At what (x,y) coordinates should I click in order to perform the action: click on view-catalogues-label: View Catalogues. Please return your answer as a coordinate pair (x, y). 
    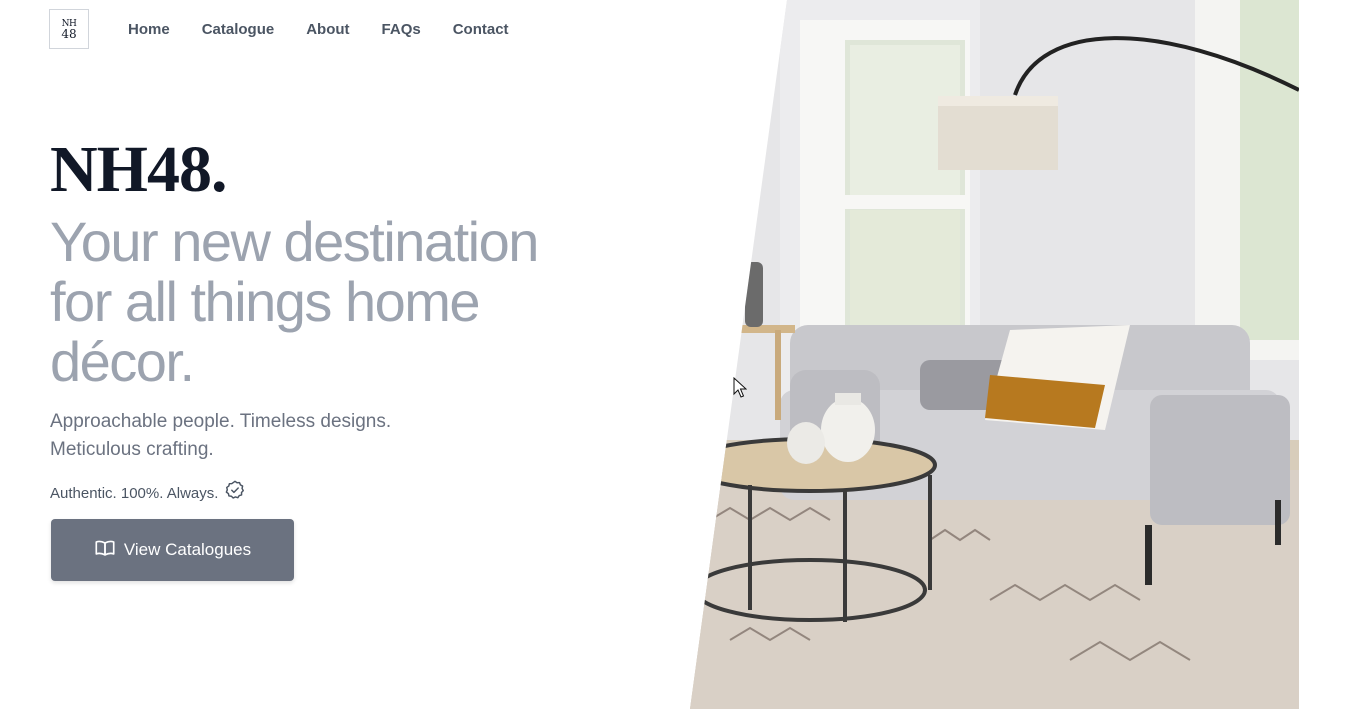
    Looking at the image, I should click on (187, 549).